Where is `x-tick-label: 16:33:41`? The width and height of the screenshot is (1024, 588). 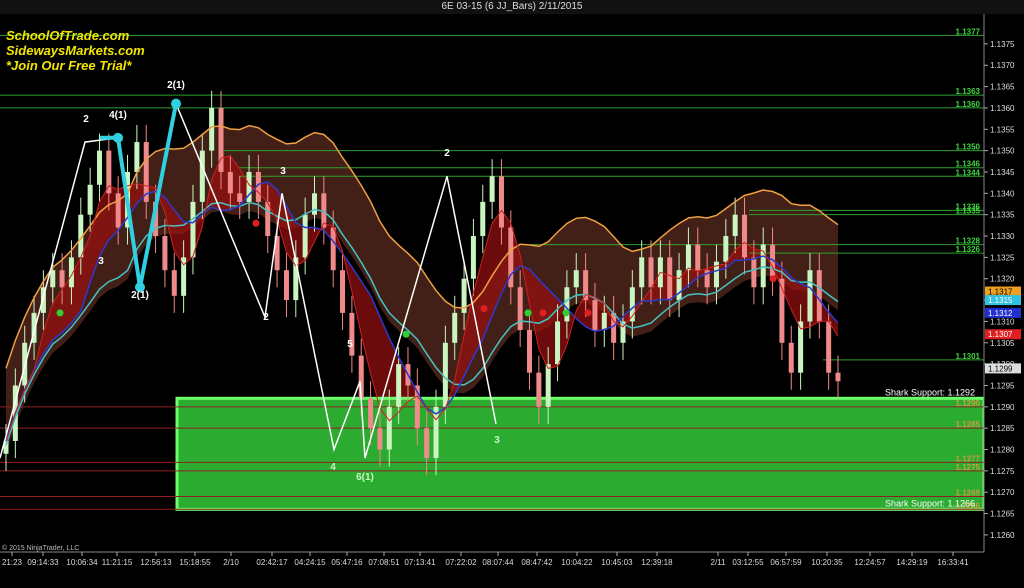 x-tick-label: 16:33:41 is located at coordinates (953, 562).